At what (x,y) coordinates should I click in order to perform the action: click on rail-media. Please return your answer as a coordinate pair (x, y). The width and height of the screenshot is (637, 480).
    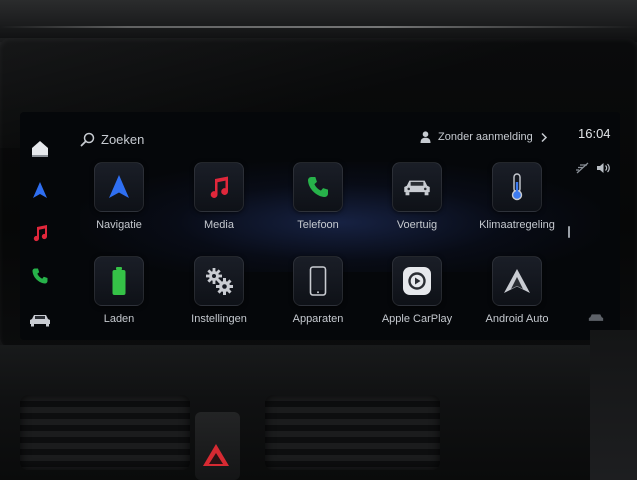
    Looking at the image, I should click on (40, 233).